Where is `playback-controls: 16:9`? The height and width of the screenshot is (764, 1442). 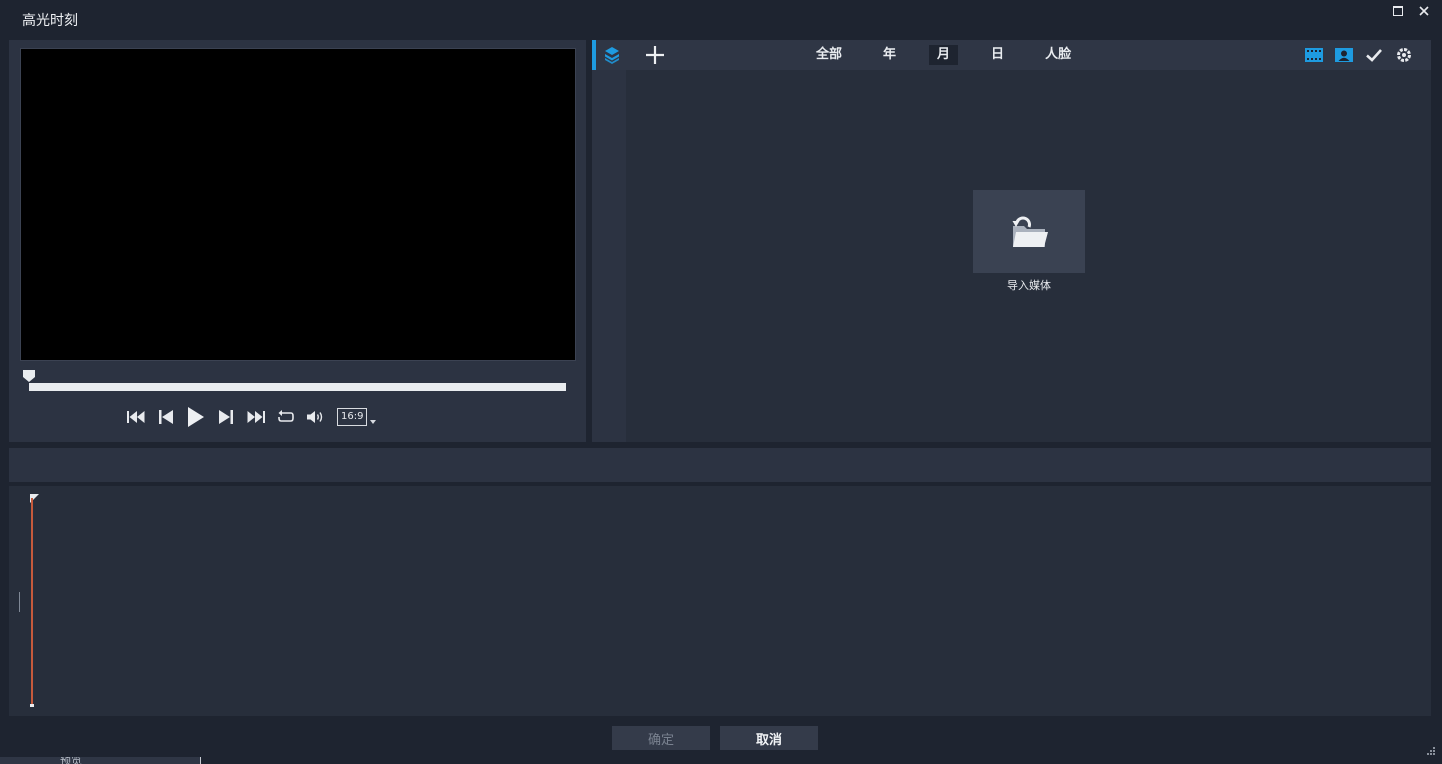 playback-controls: 16:9 is located at coordinates (249, 417).